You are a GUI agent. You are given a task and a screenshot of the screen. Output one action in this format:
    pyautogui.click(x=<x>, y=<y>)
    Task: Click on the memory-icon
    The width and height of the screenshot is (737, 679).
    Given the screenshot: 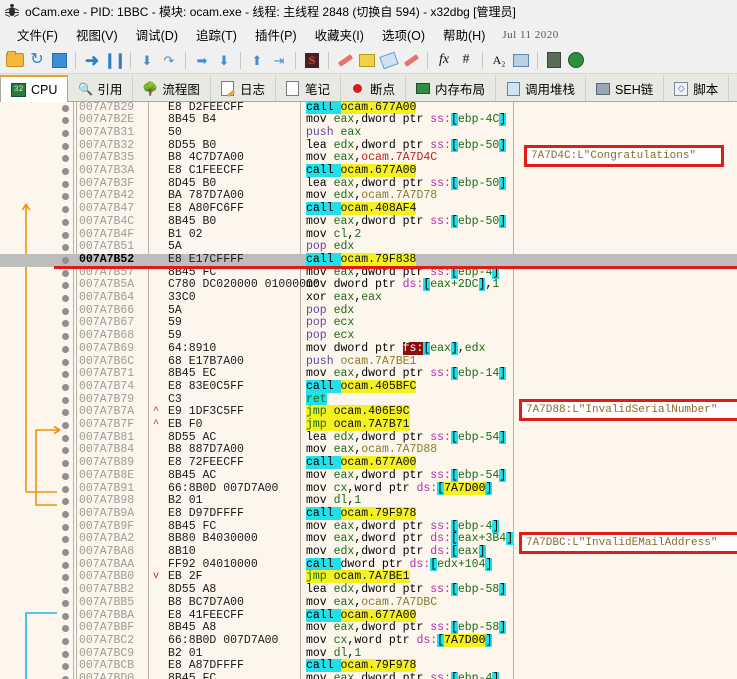 What is the action you would take?
    pyautogui.click(x=422, y=89)
    